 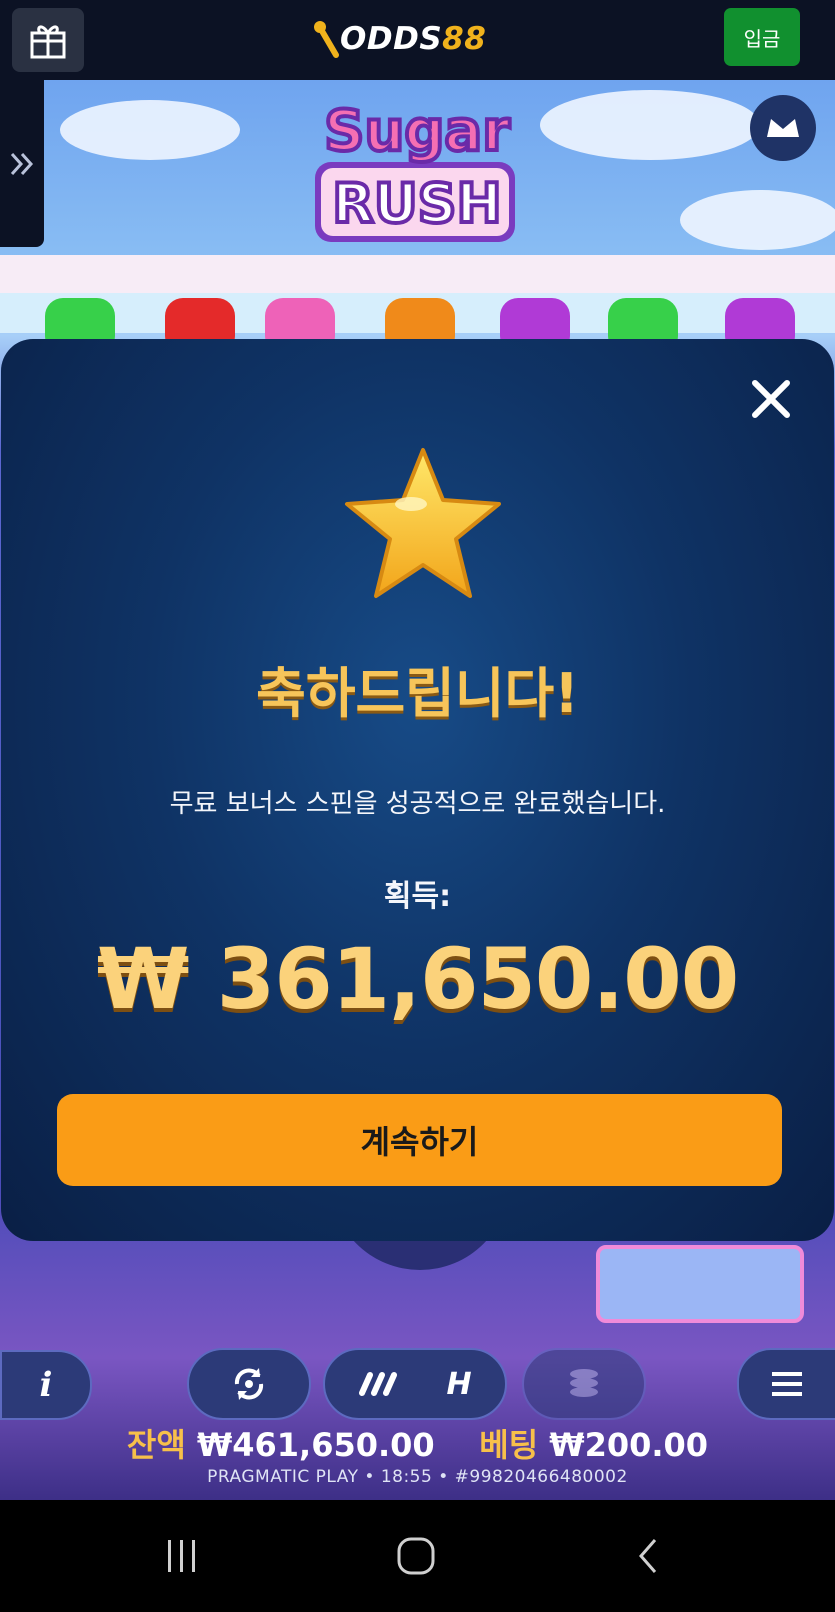 I want to click on bet-coins-button, so click(x=584, y=1384).